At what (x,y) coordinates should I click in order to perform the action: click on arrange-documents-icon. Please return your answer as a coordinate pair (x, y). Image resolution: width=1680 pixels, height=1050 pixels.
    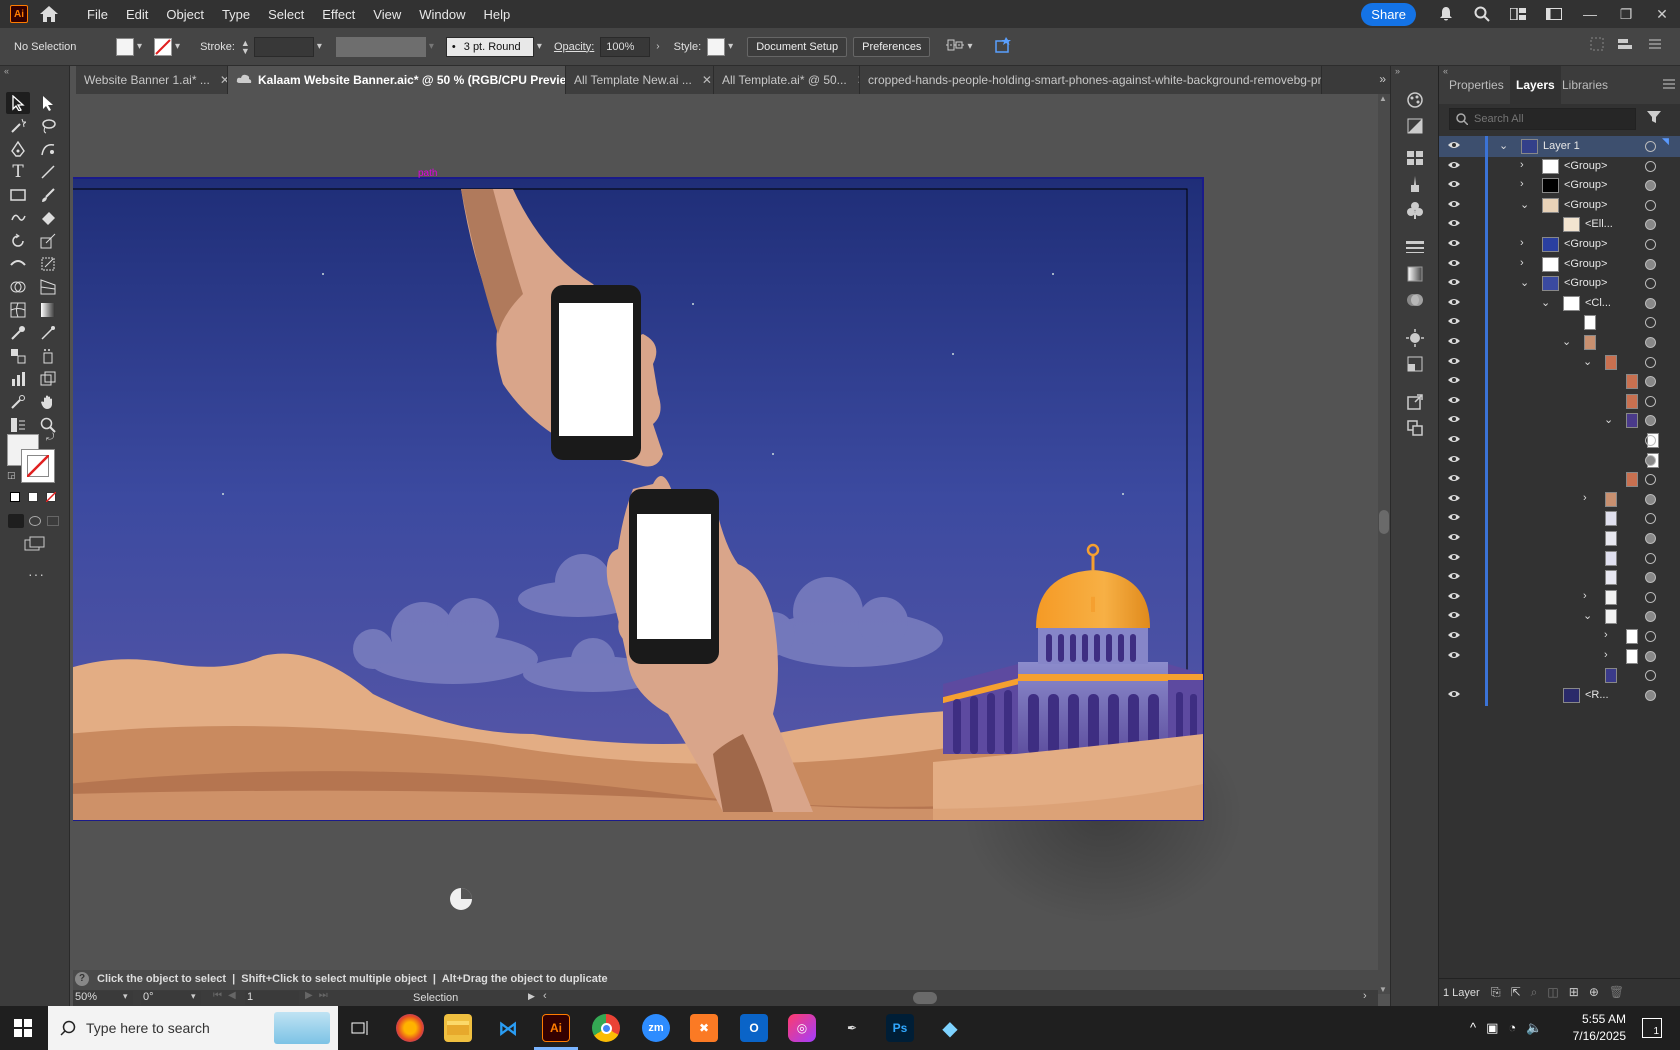
    Looking at the image, I should click on (1518, 14).